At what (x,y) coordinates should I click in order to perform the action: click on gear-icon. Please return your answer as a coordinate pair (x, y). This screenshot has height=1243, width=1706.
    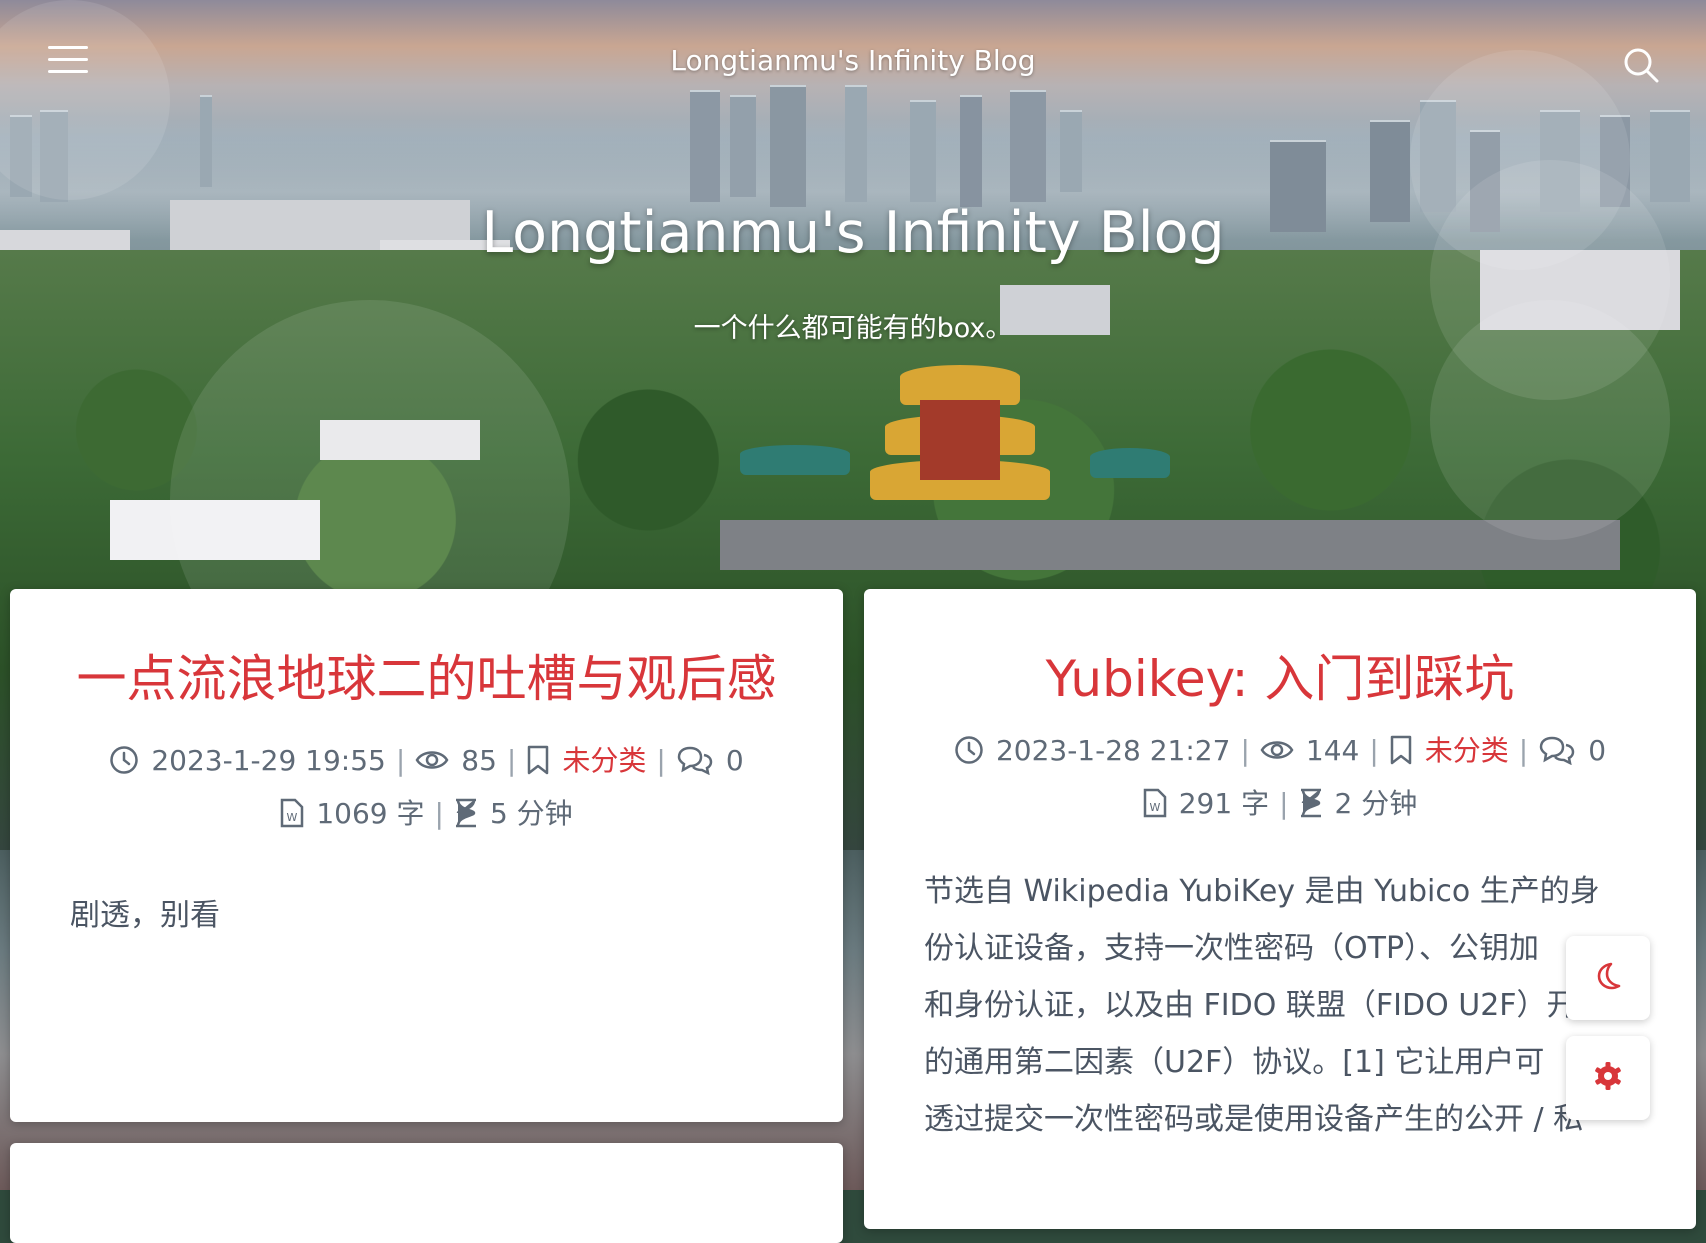
    Looking at the image, I should click on (1608, 1078).